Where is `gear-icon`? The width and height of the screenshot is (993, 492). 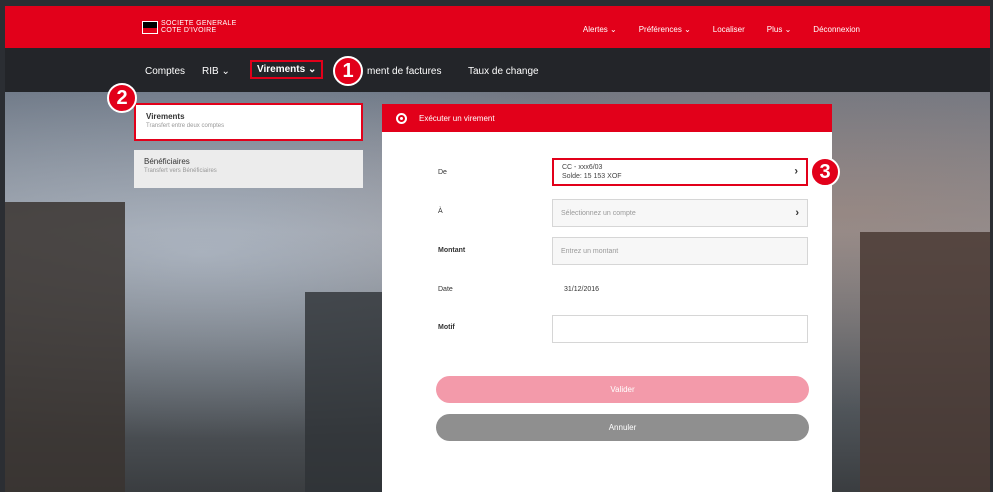
gear-icon is located at coordinates (401, 118).